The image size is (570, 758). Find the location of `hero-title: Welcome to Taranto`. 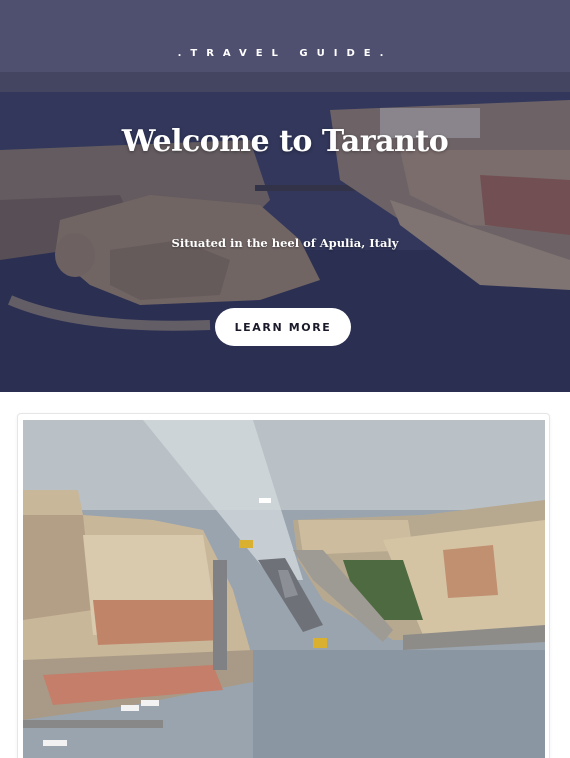

hero-title: Welcome to Taranto is located at coordinates (285, 141).